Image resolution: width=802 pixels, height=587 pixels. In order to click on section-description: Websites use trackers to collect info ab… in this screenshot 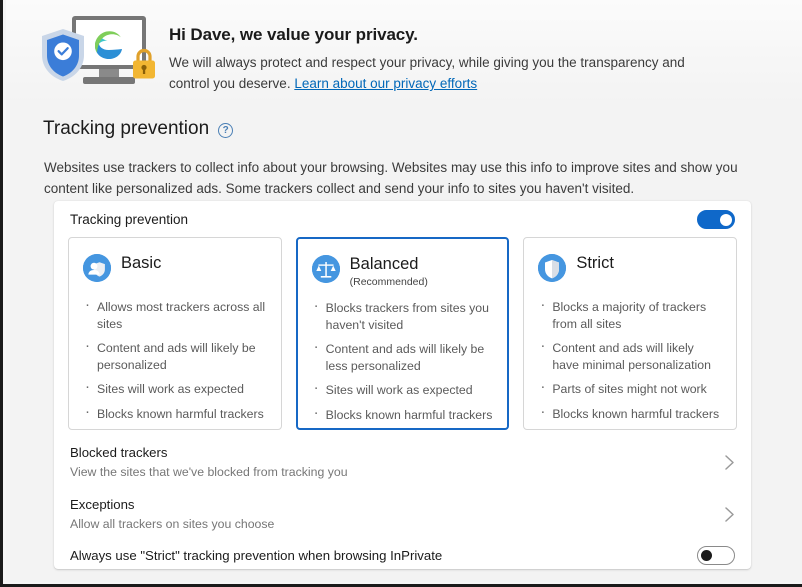, I will do `click(391, 178)`.